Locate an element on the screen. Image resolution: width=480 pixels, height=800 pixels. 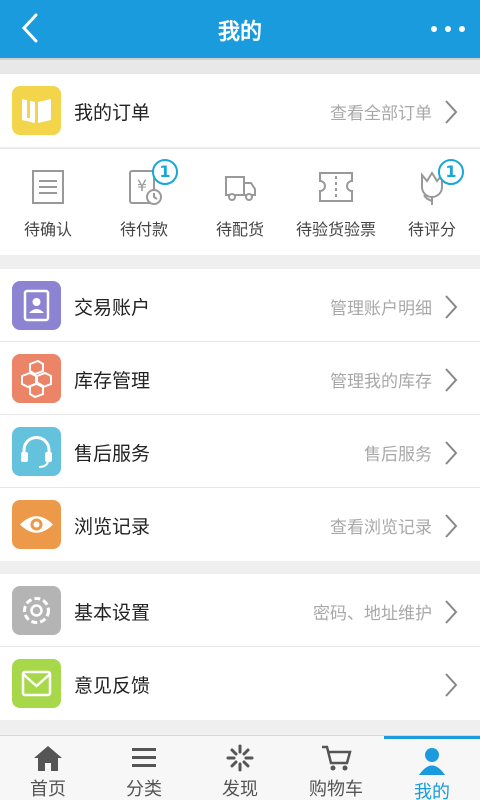
message-icon is located at coordinates (36, 683).